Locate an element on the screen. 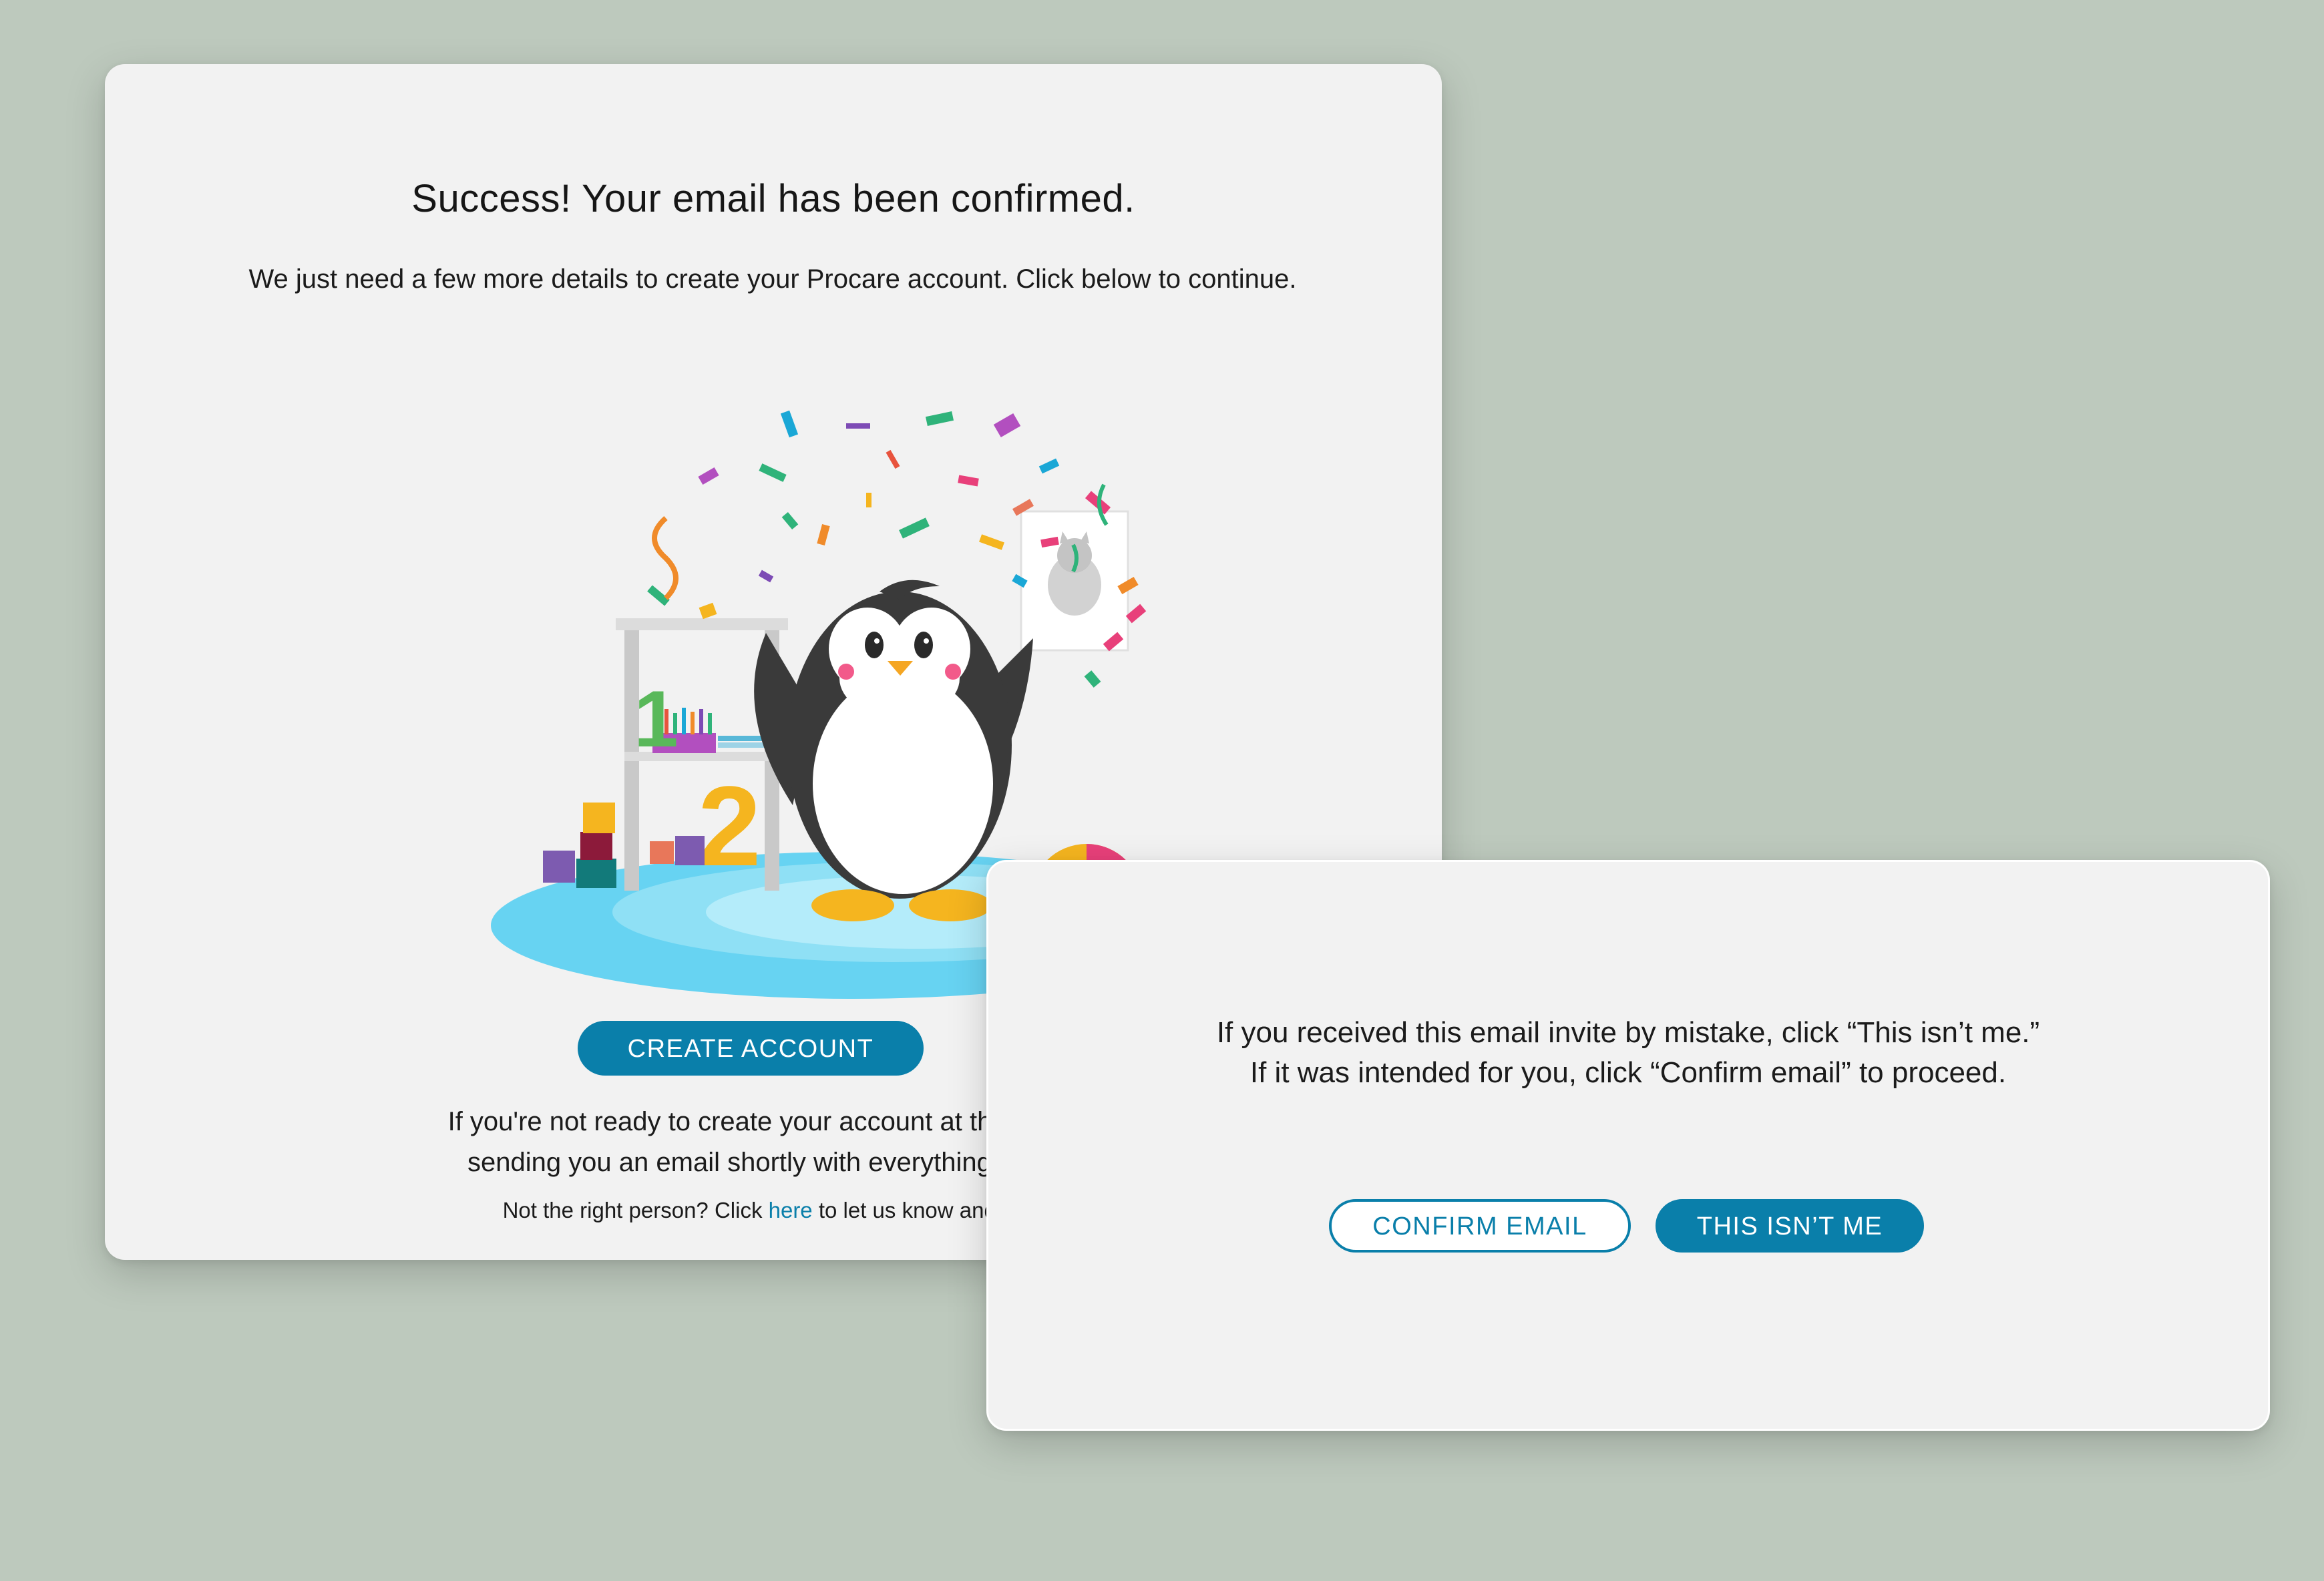 The height and width of the screenshot is (1581, 2324). wall-picture is located at coordinates (1074, 581).